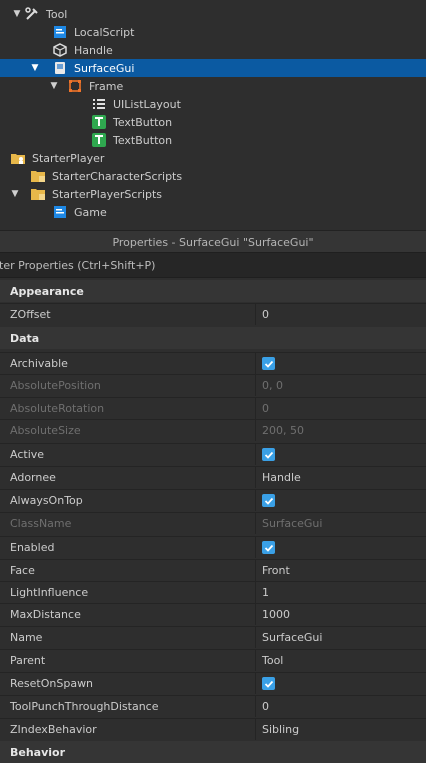  What do you see at coordinates (213, 86) in the screenshot?
I see `tree-item-frame: ▼ Frame` at bounding box center [213, 86].